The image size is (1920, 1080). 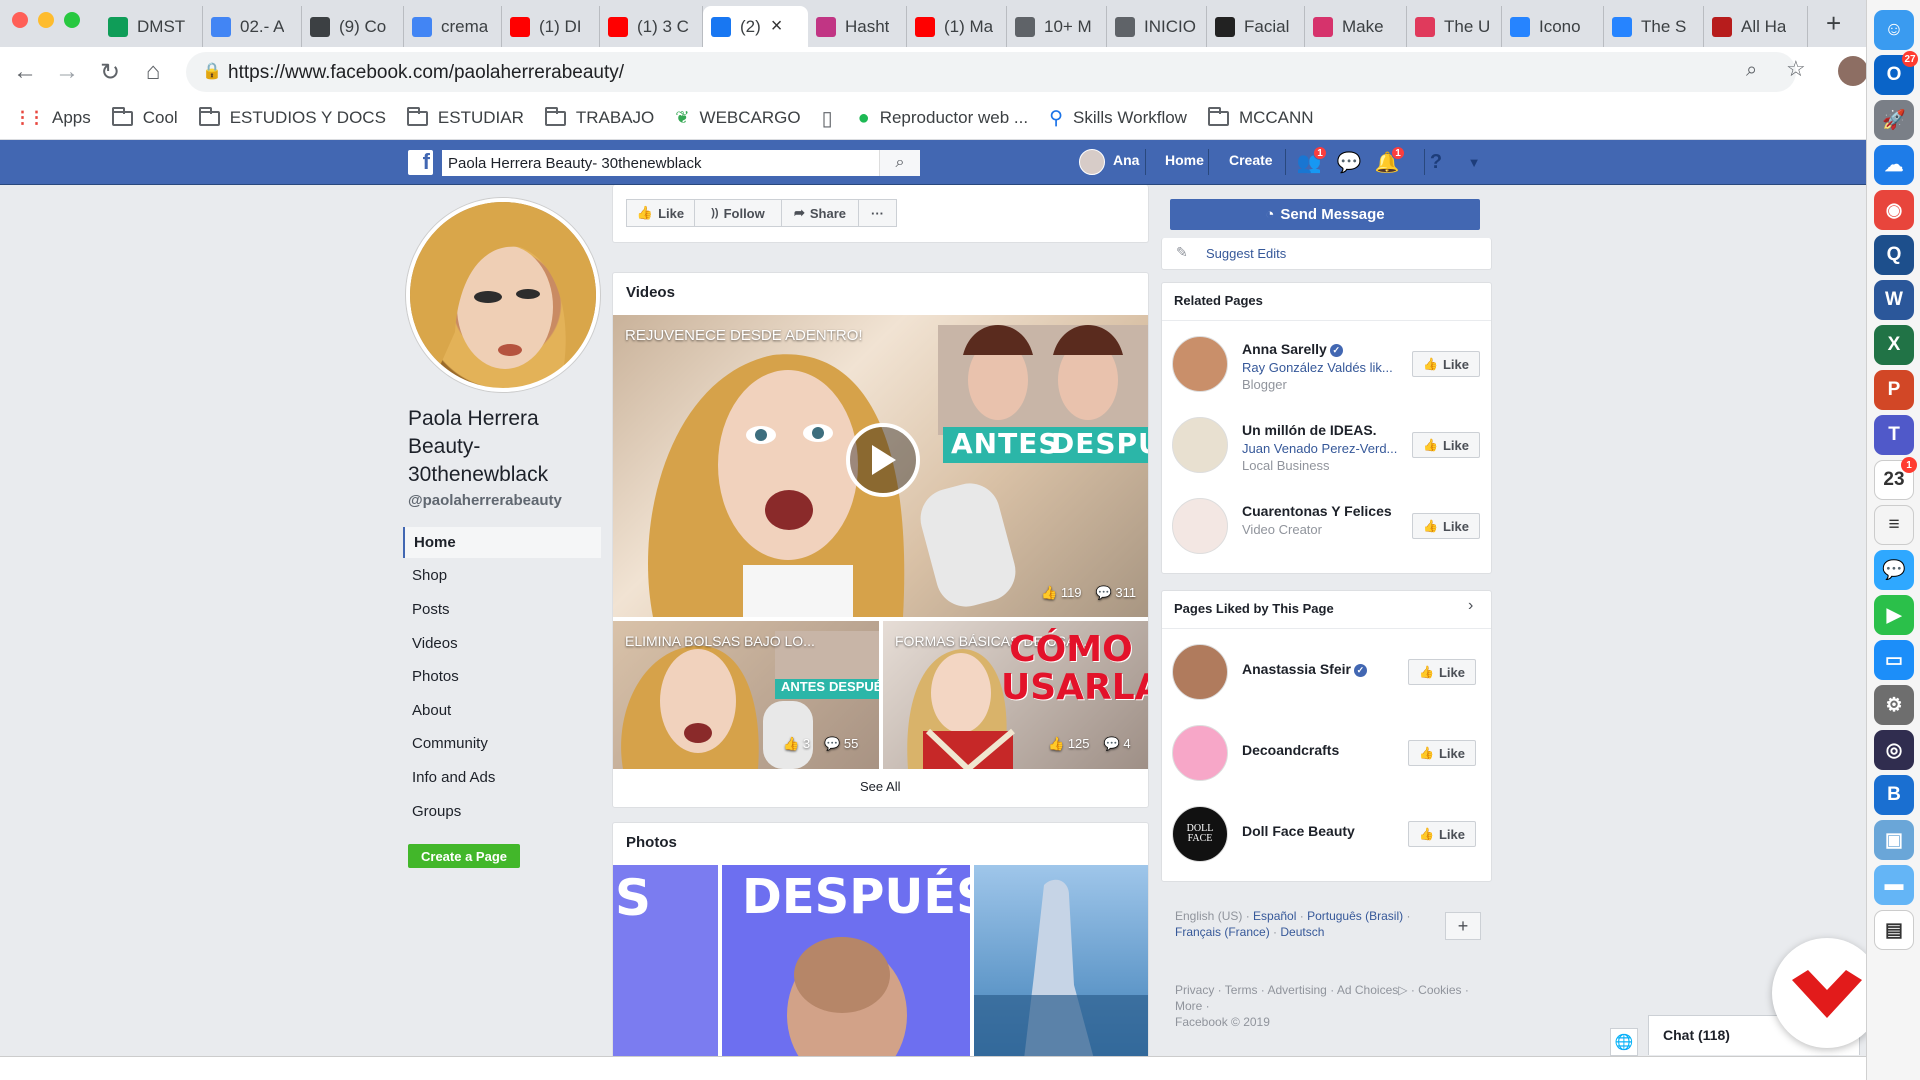 I want to click on fb-search-input, so click(x=660, y=163).